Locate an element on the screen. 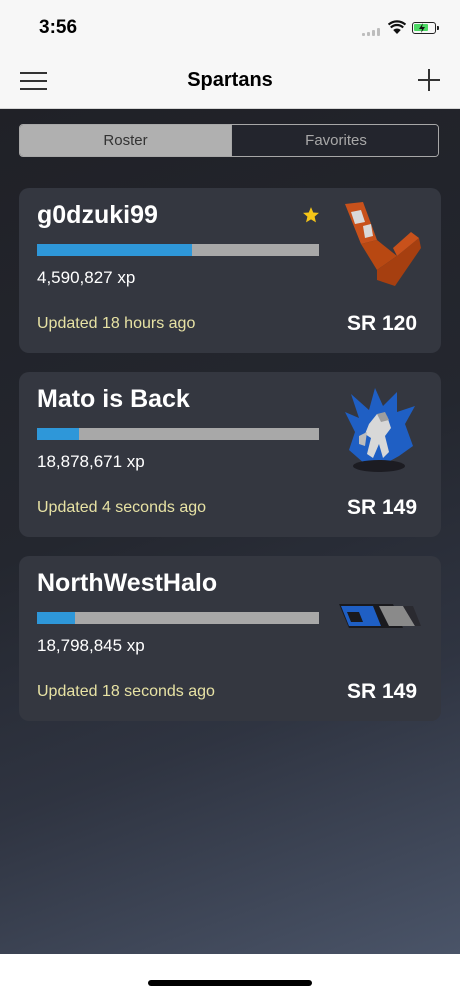 The width and height of the screenshot is (460, 996). spartan-knight-emblem-icon is located at coordinates (380, 430).